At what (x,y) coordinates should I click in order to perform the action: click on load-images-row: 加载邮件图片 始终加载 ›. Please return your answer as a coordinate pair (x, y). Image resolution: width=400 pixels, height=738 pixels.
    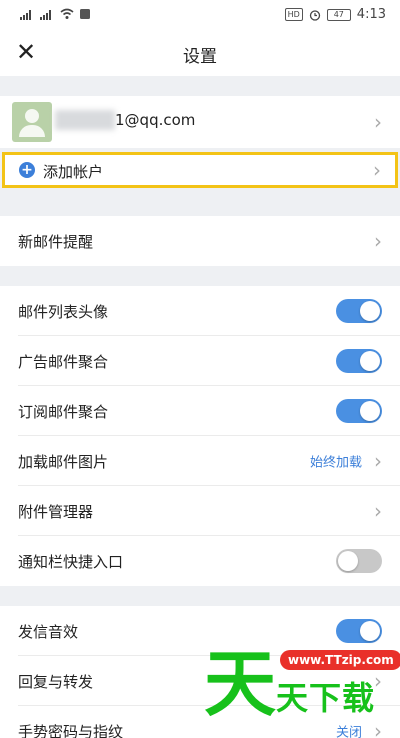
    Looking at the image, I should click on (200, 461).